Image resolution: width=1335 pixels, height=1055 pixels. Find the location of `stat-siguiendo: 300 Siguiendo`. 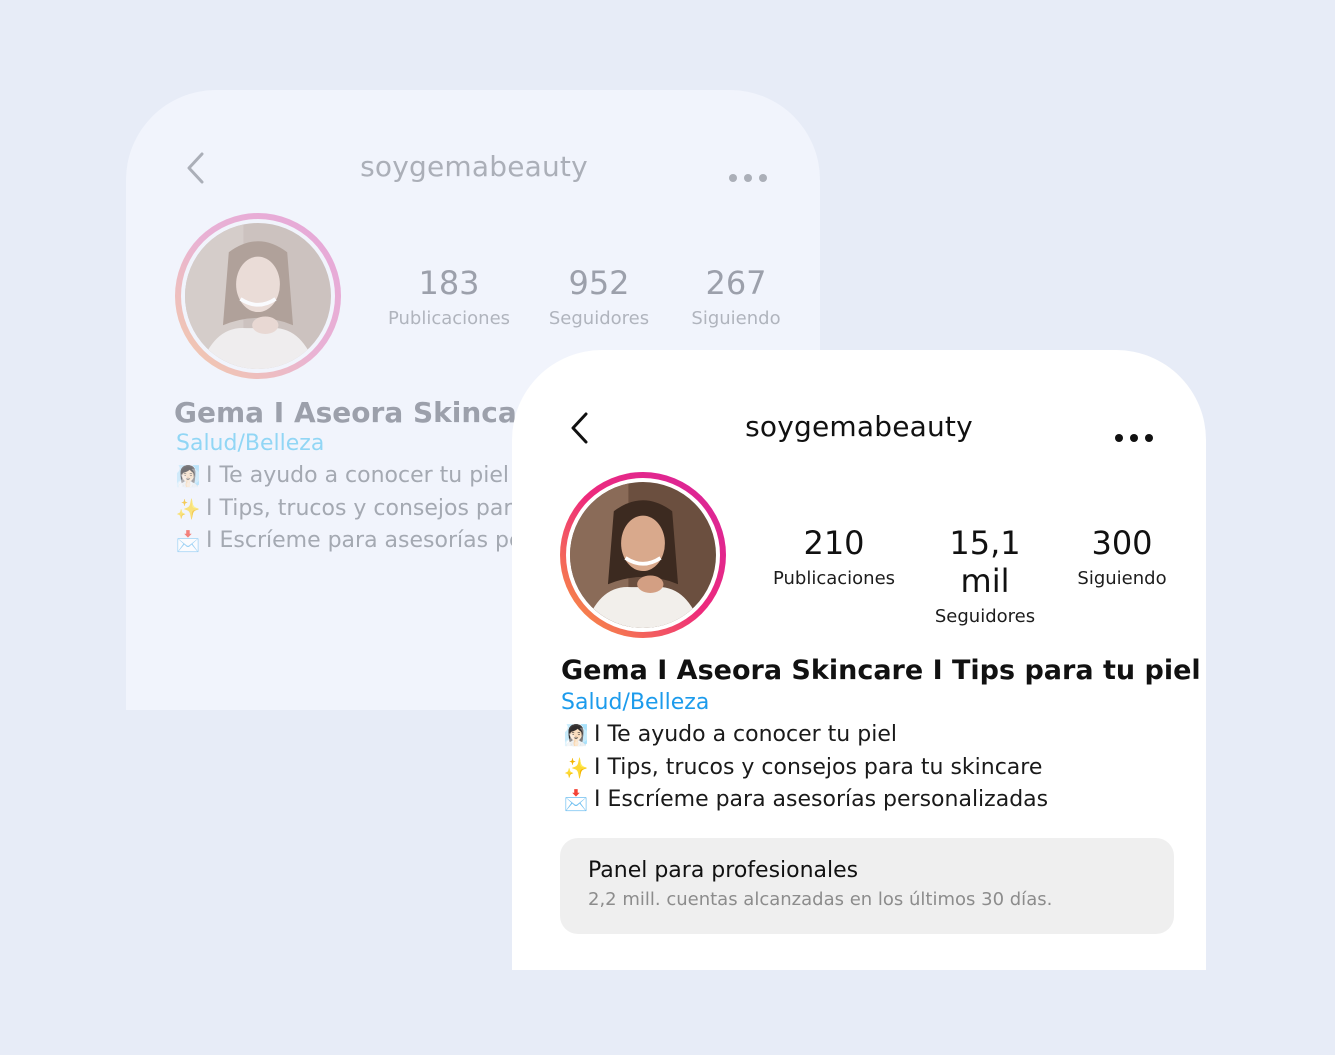

stat-siguiendo: 300 Siguiendo is located at coordinates (1122, 556).